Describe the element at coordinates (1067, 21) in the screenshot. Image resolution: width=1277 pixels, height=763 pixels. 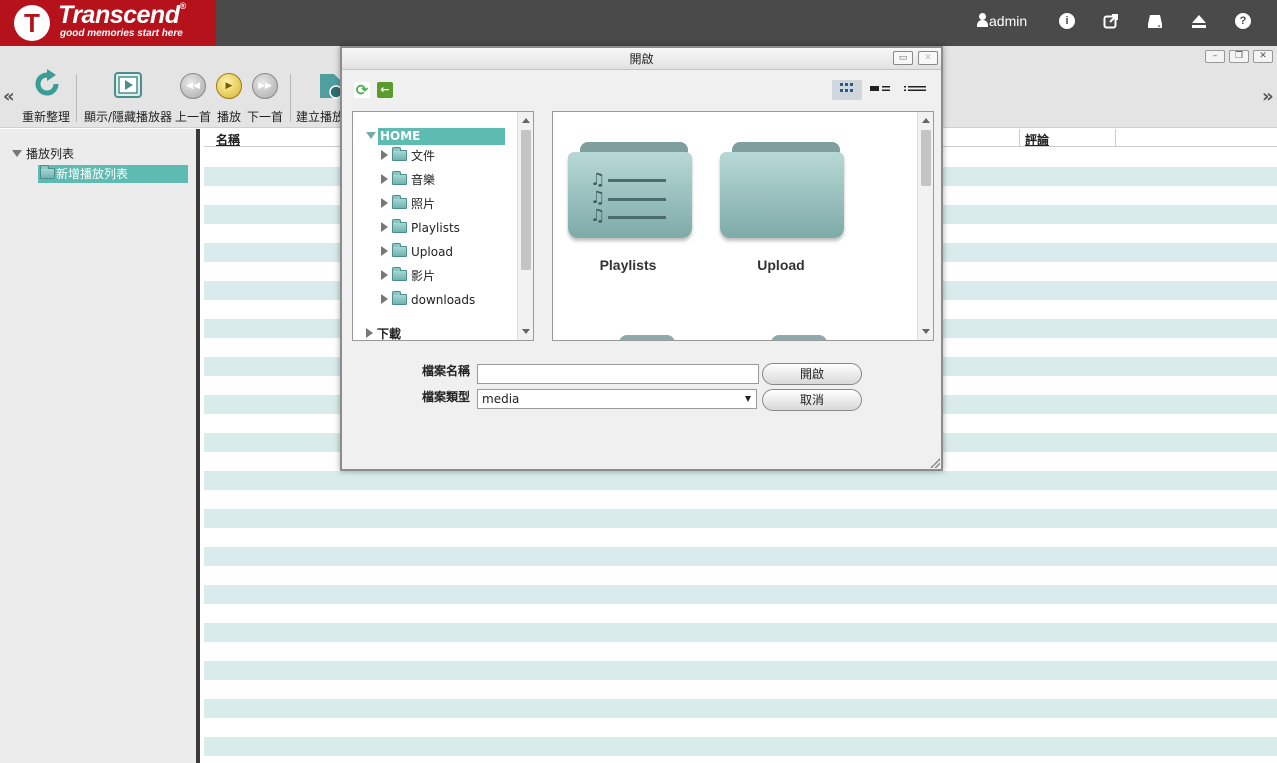
I see `info-icon: i` at that location.